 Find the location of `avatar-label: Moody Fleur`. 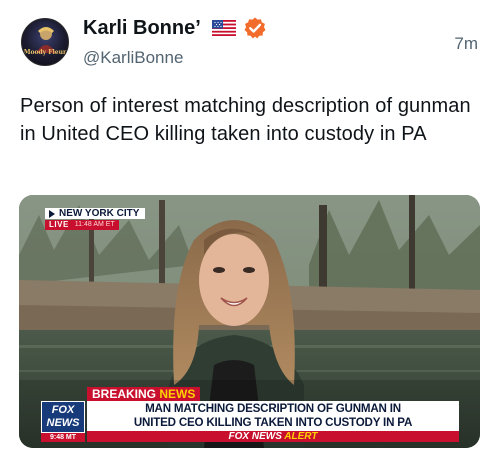

avatar-label: Moody Fleur is located at coordinates (45, 52).